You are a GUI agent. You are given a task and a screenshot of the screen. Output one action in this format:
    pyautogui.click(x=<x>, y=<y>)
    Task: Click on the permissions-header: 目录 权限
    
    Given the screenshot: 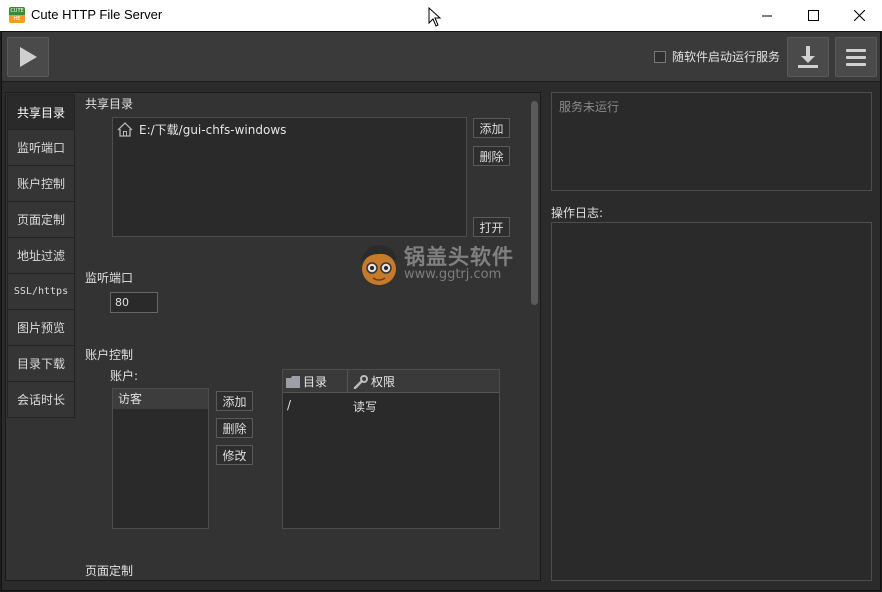 What is the action you would take?
    pyautogui.click(x=391, y=381)
    